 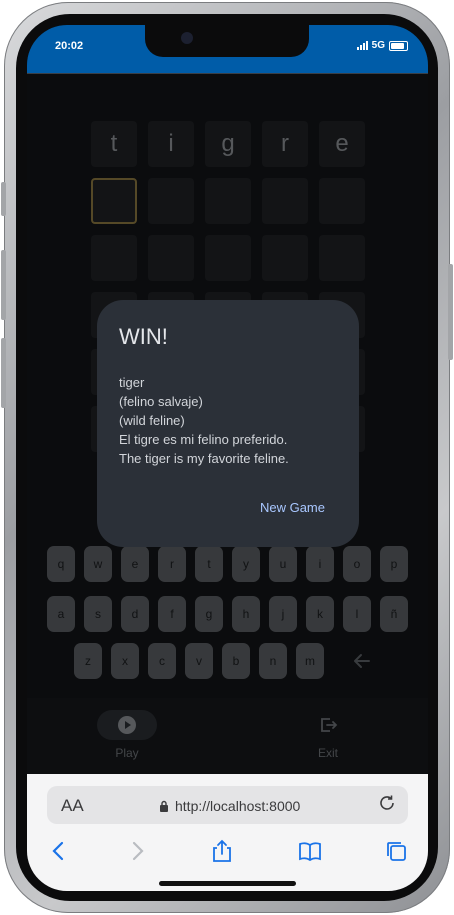 I want to click on forward-button, so click(x=138, y=851).